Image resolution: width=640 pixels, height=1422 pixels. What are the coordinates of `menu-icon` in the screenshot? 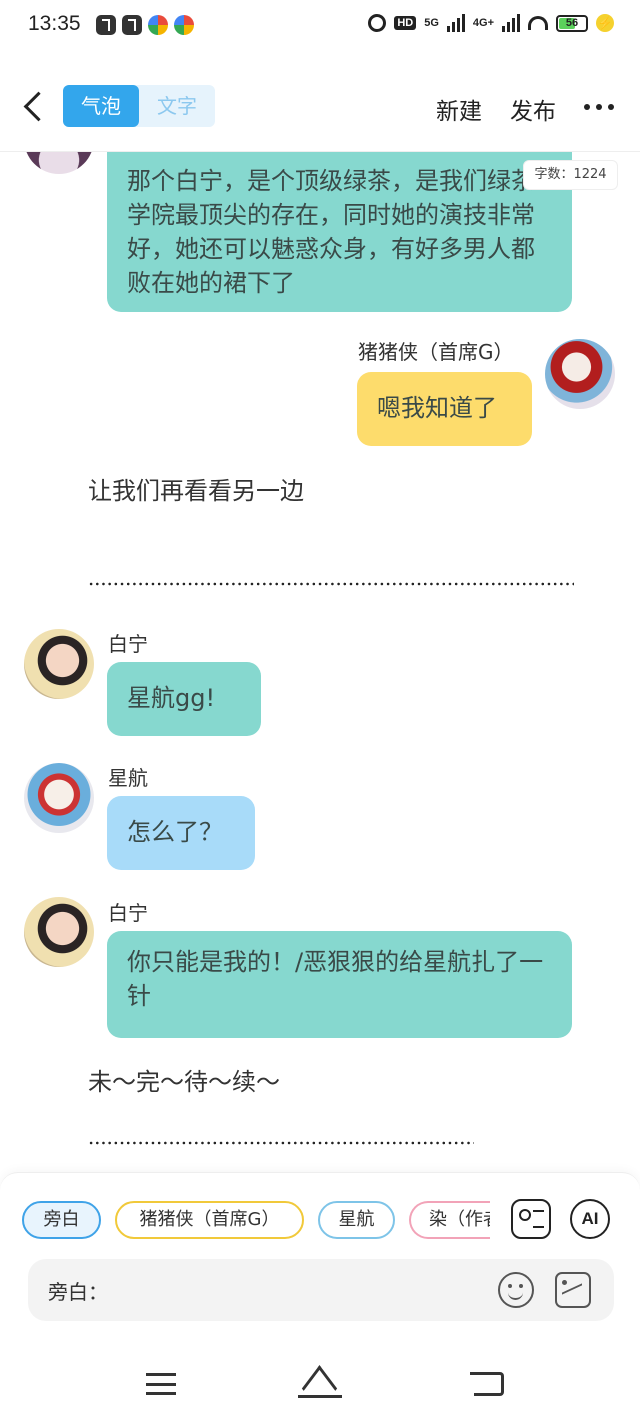 It's located at (161, 1384).